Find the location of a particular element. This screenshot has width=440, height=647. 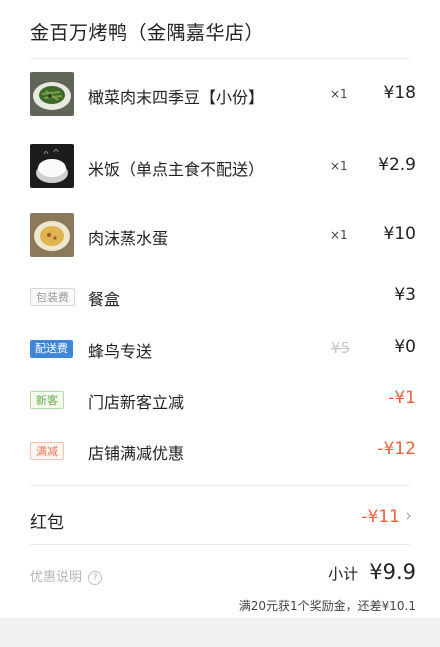

order-item: 米饭（单点主食不配送） ×1 ¥2.9 is located at coordinates (223, 168).